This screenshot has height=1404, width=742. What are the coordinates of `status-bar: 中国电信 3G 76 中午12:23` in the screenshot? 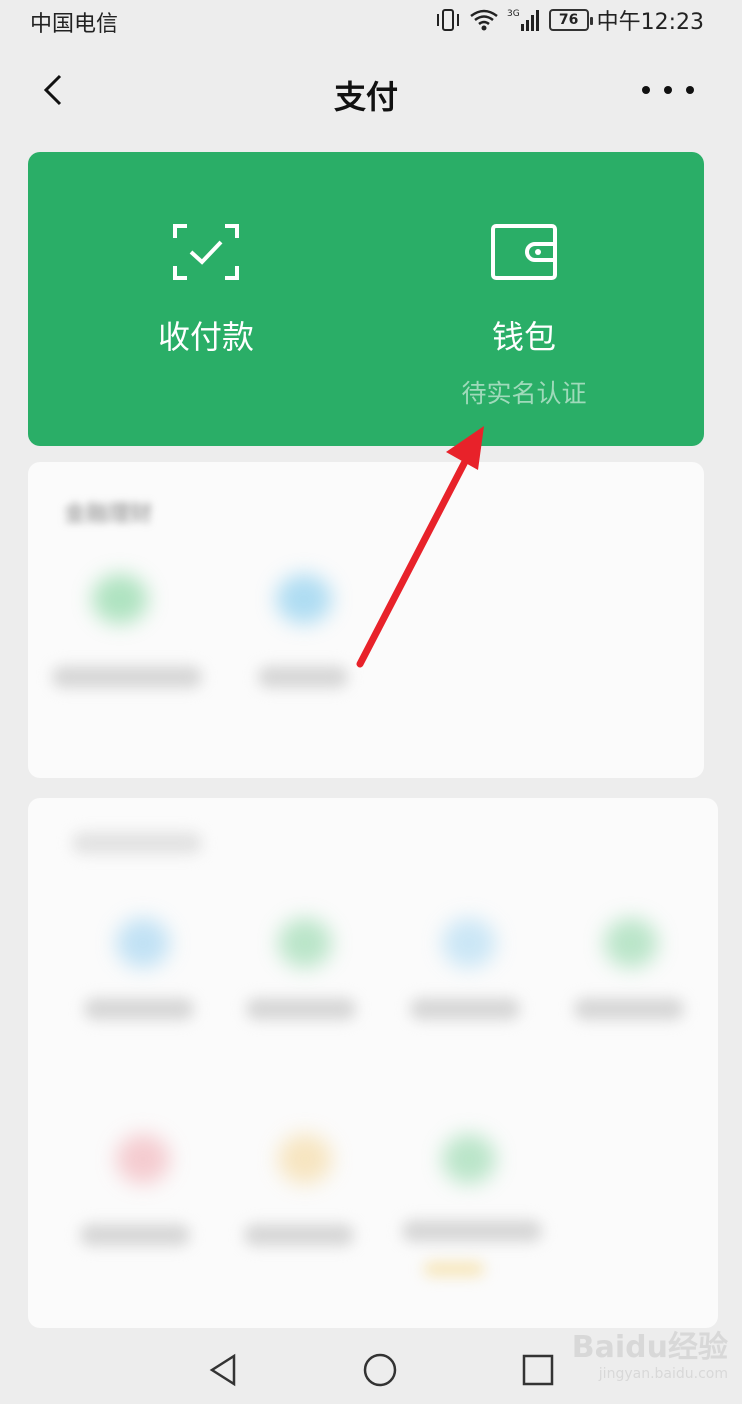 It's located at (366, 22).